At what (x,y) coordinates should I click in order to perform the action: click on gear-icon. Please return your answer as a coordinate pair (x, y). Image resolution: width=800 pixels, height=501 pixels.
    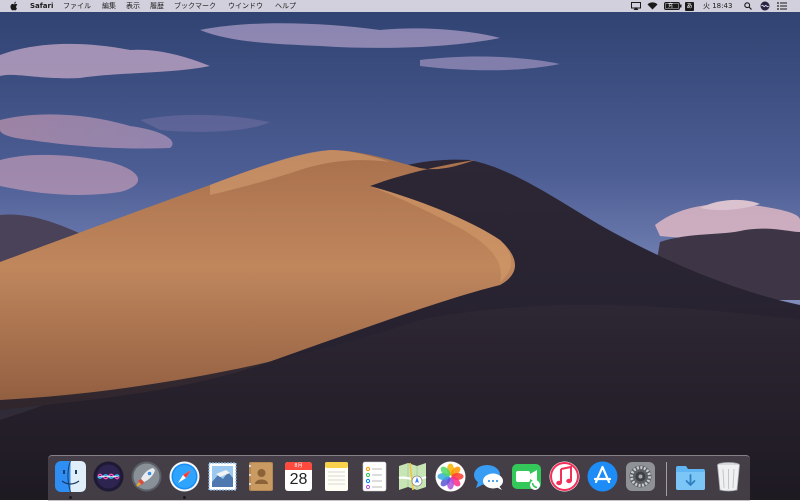
    Looking at the image, I should click on (640, 476).